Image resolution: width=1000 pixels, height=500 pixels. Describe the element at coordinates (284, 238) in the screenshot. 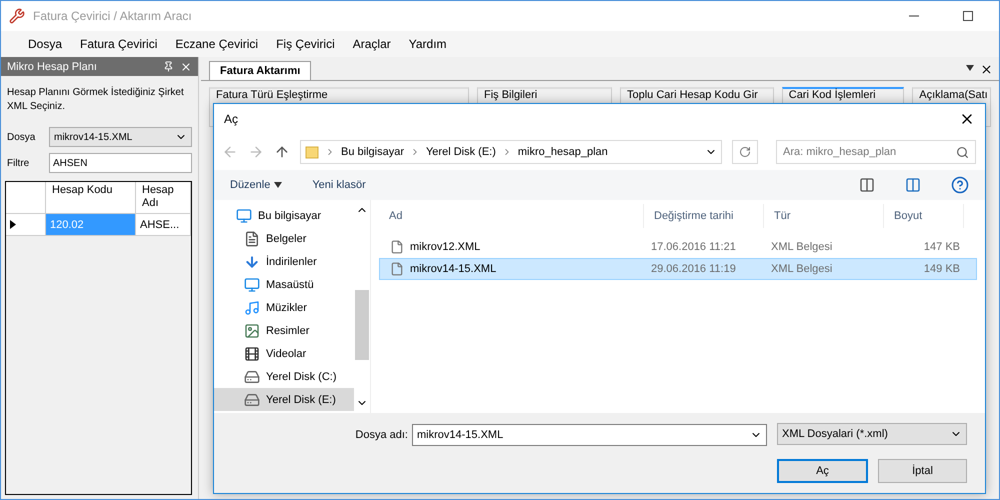

I see `nav-item: Belgeler` at that location.